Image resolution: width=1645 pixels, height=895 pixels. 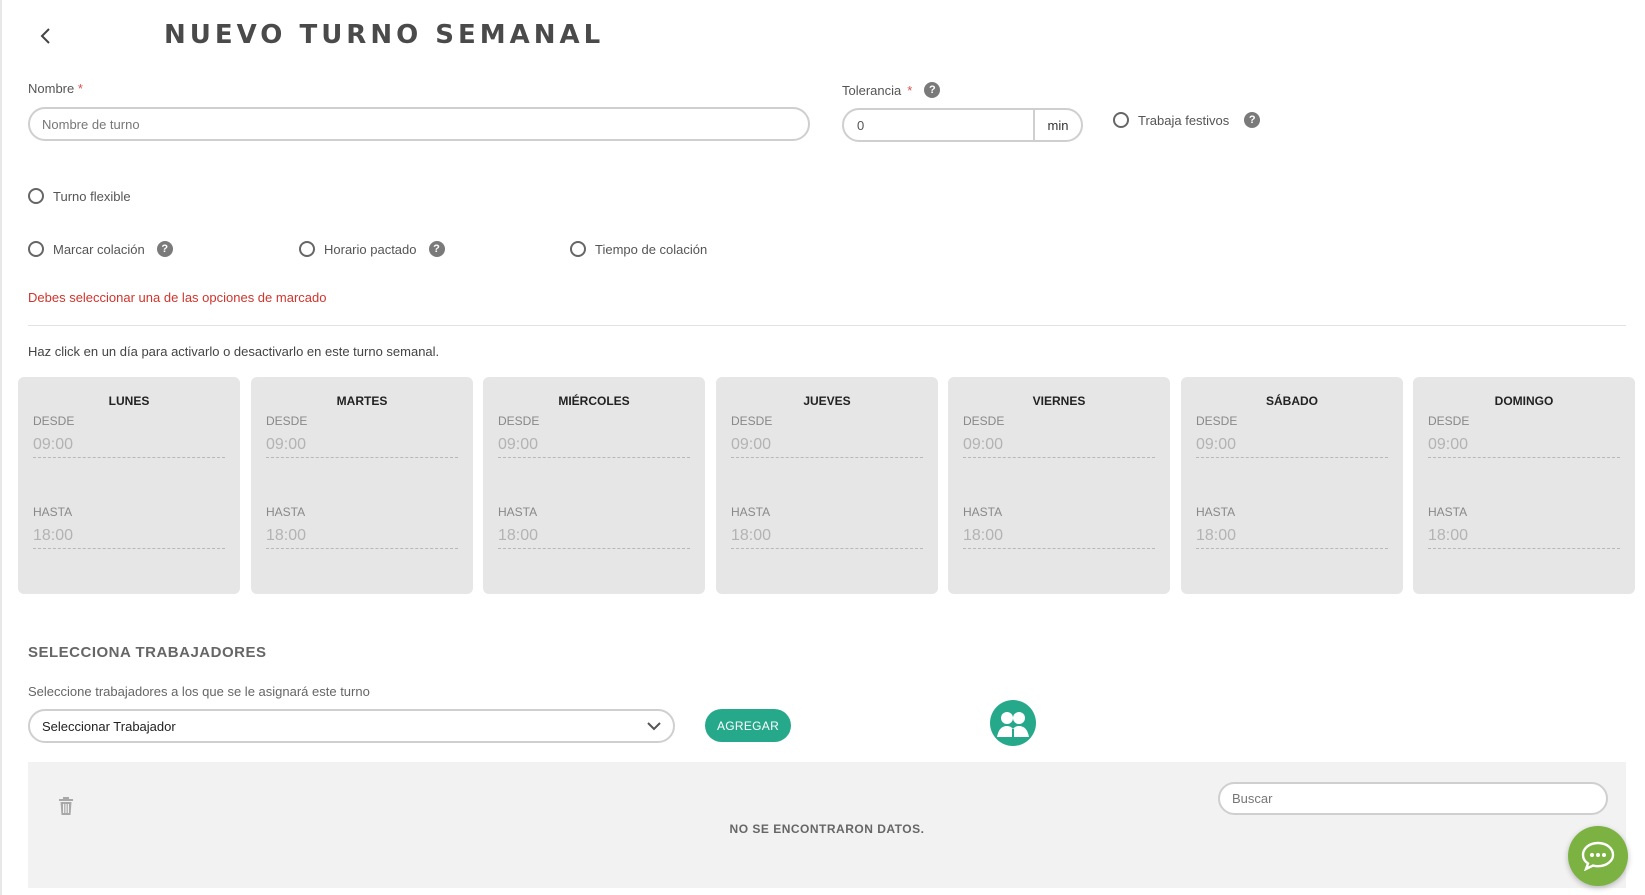 I want to click on search-input: Buscar, so click(x=1413, y=798).